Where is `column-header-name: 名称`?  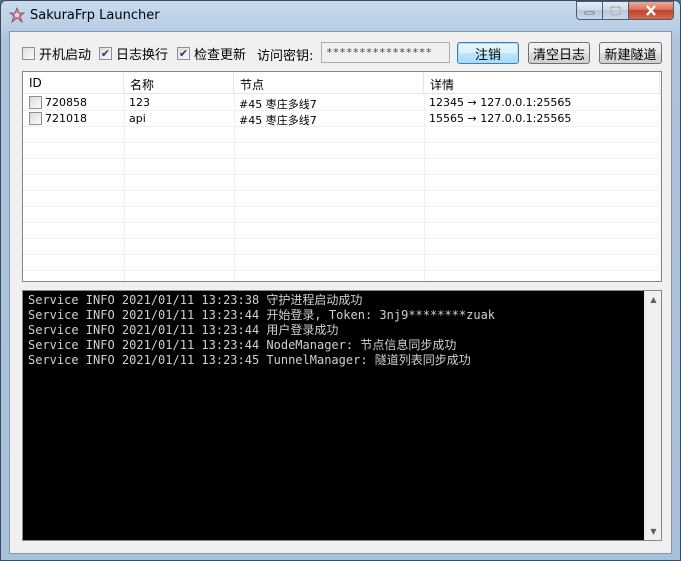 column-header-name: 名称 is located at coordinates (179, 83).